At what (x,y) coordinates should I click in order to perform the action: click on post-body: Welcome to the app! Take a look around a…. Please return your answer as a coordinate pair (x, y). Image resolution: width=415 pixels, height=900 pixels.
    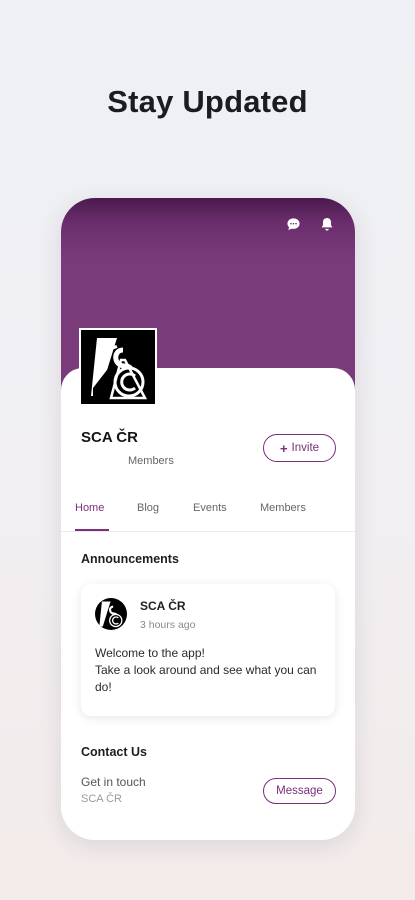
    Looking at the image, I should click on (206, 670).